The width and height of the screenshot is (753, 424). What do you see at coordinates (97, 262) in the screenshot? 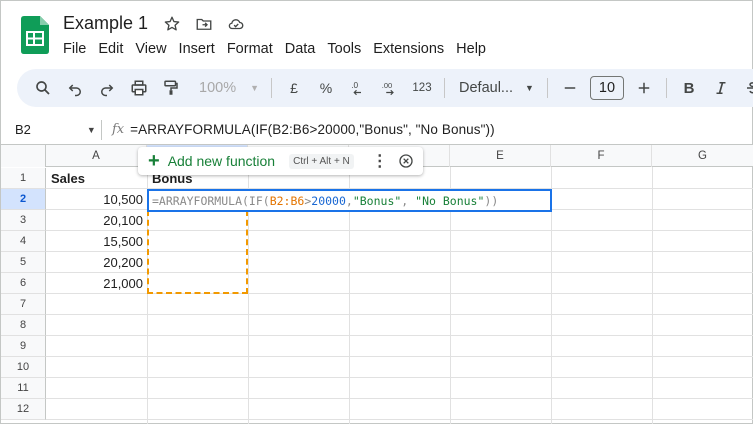
I see `cell-a5: 20,200` at bounding box center [97, 262].